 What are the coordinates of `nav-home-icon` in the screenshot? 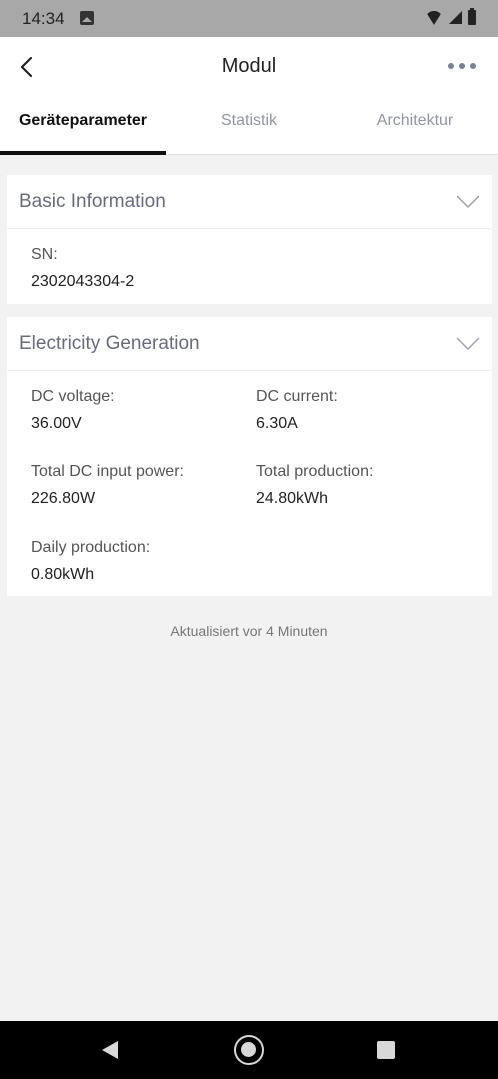 It's located at (249, 1050).